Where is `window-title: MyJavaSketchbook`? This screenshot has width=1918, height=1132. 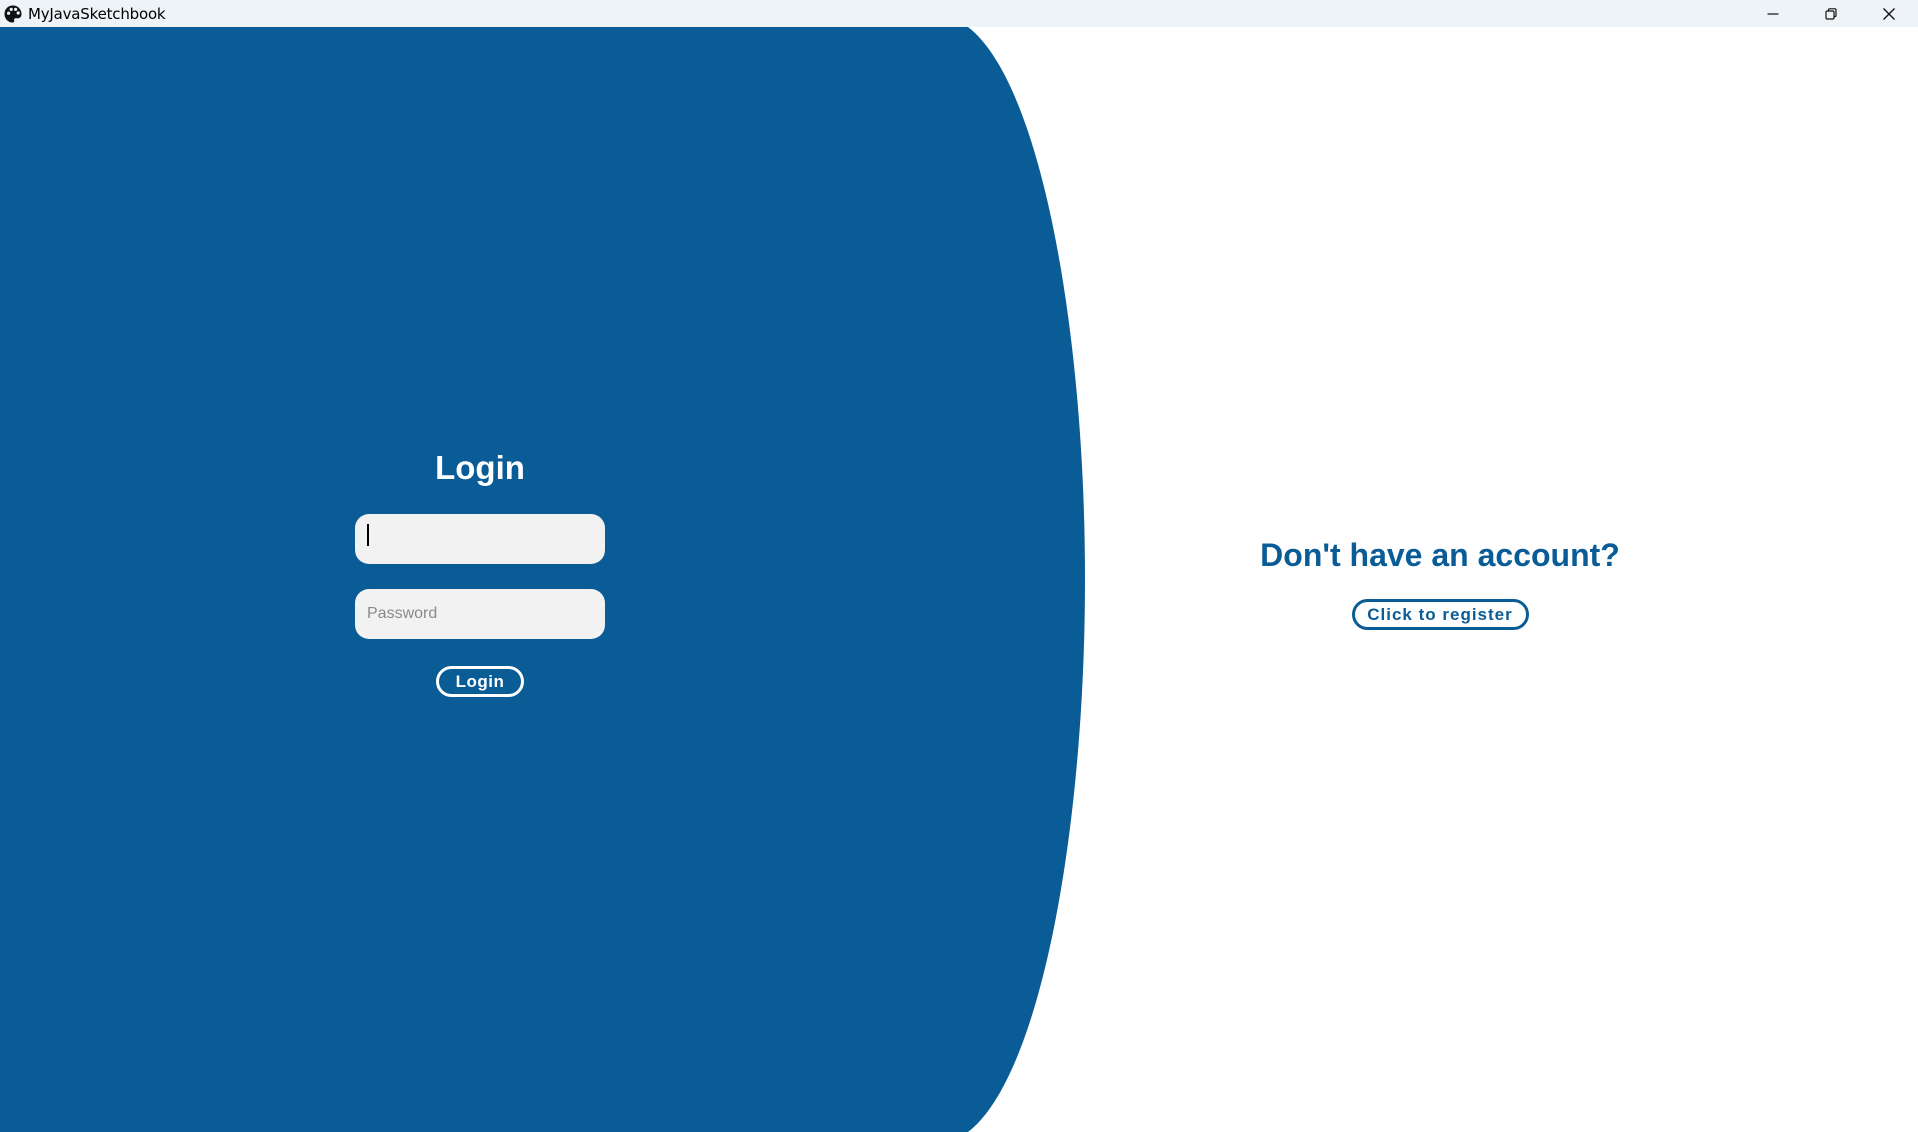 window-title: MyJavaSketchbook is located at coordinates (97, 13).